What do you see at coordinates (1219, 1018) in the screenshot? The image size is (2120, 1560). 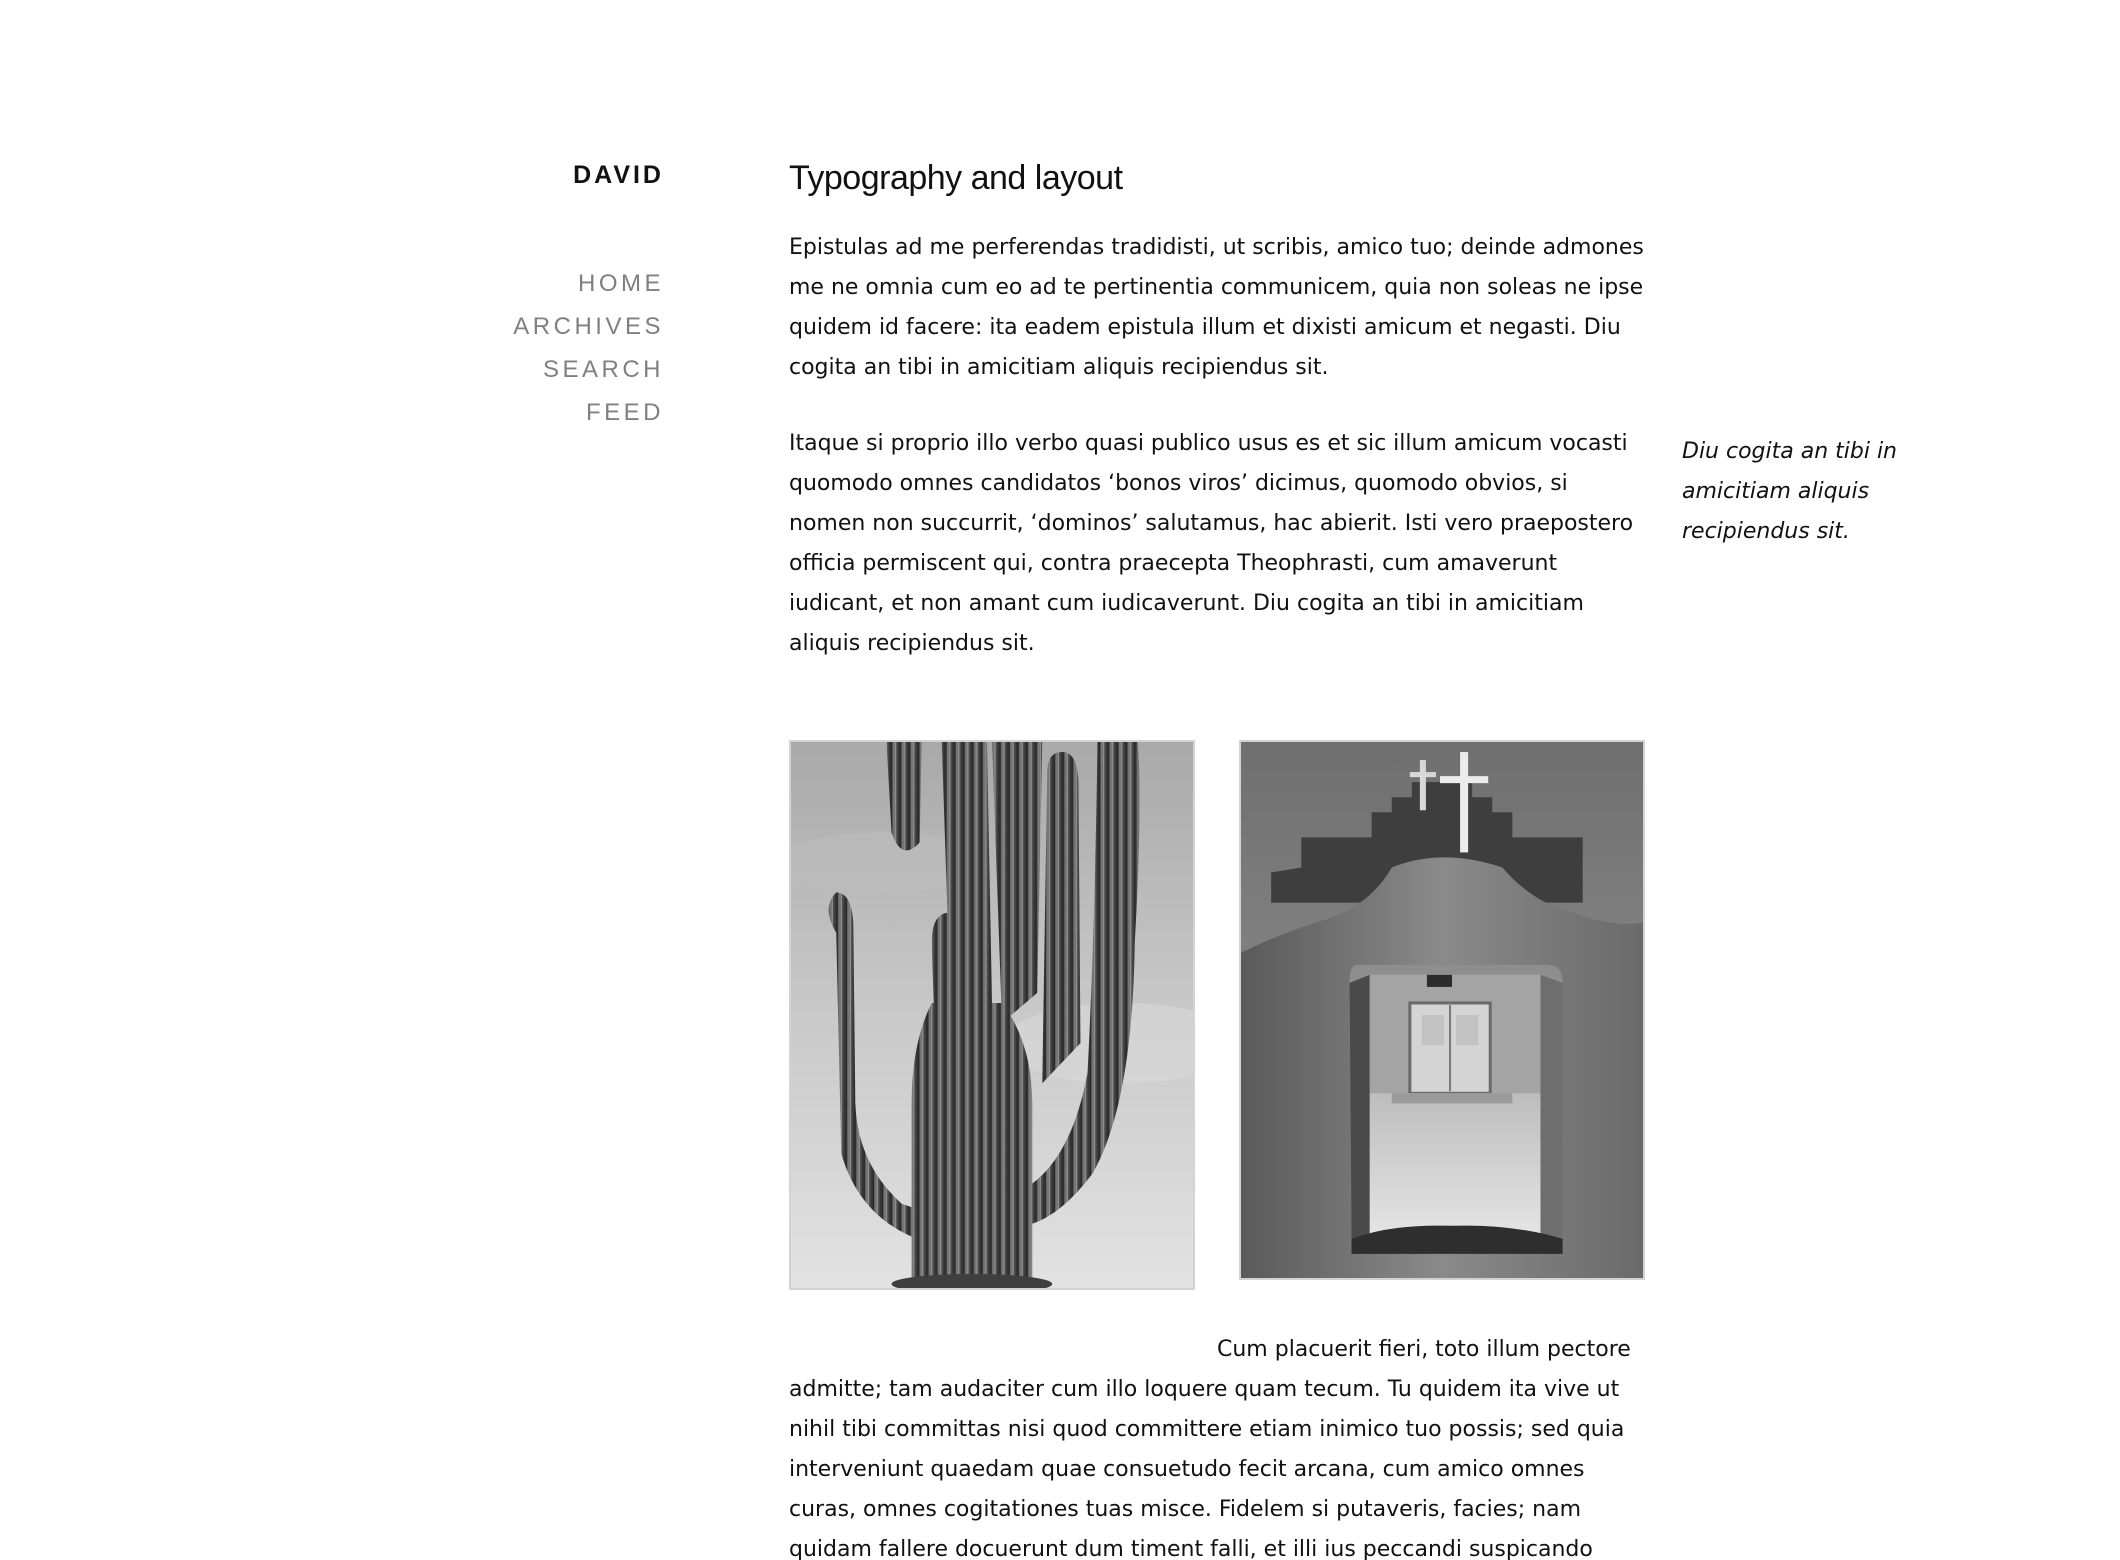 I see `figure-row` at bounding box center [1219, 1018].